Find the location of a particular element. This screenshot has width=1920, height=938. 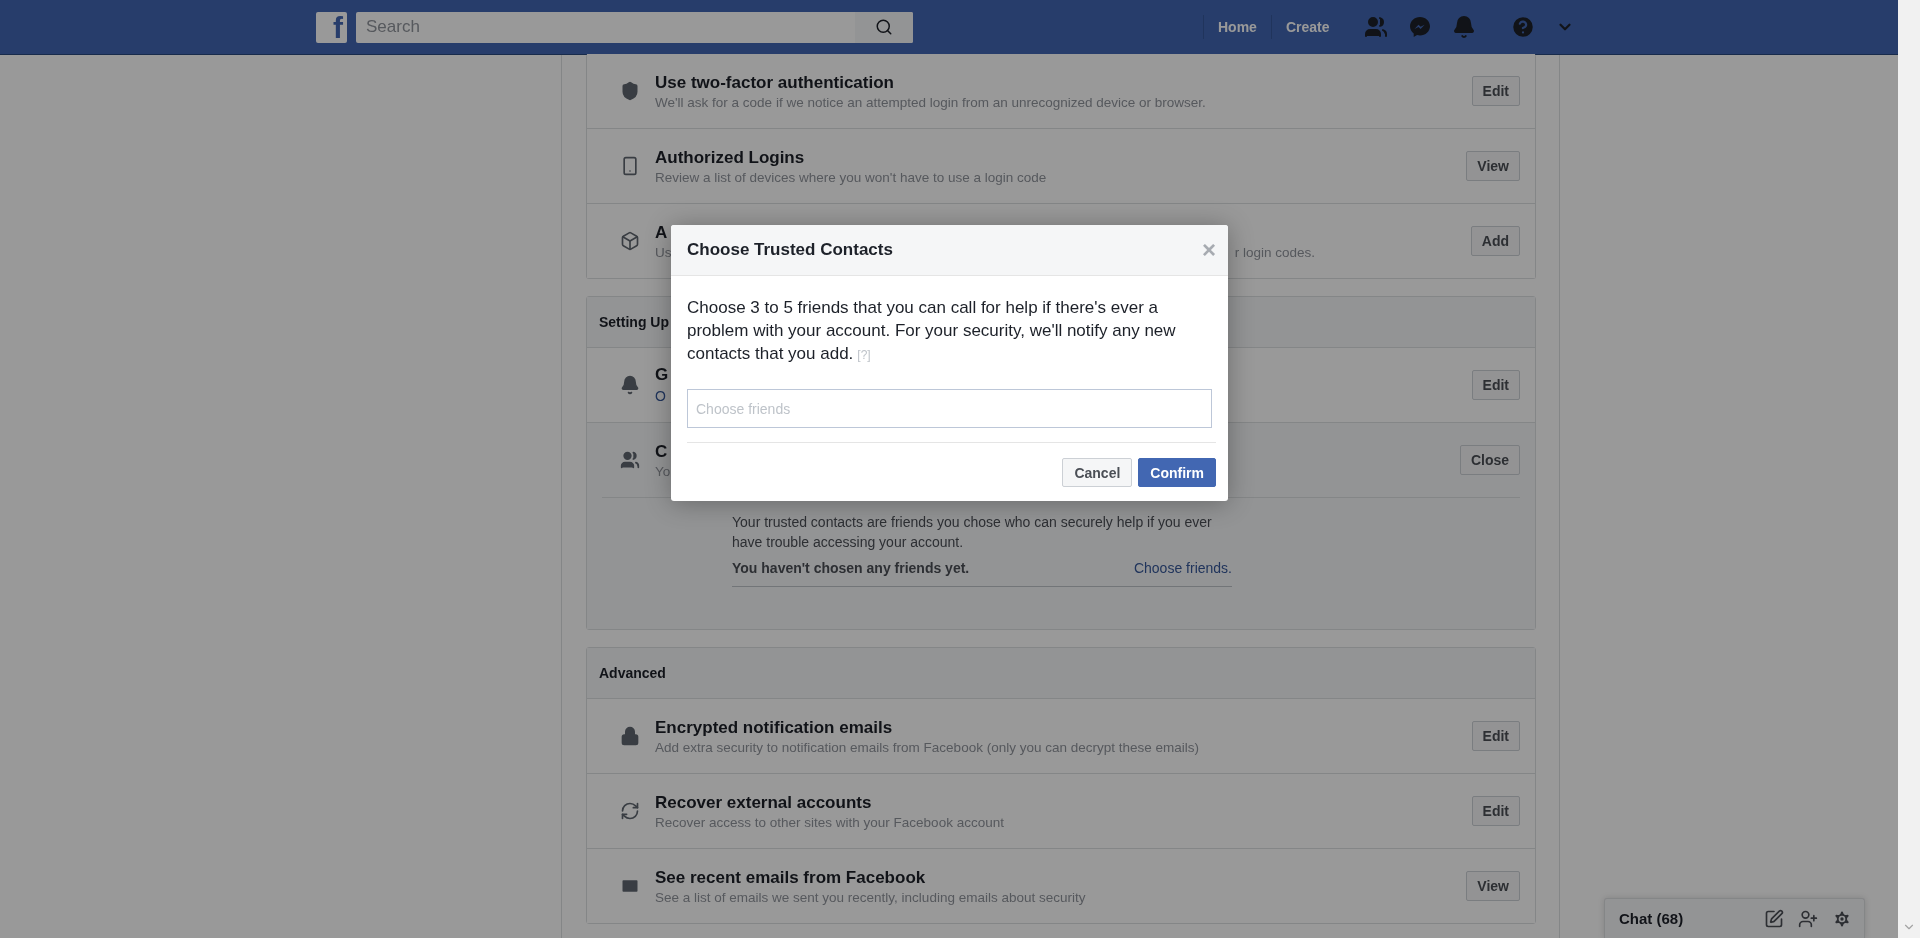

setting-title: Use two-factor authentication is located at coordinates (774, 82).